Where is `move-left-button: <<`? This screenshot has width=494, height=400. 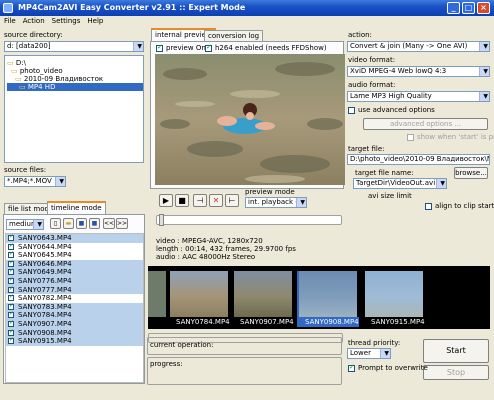
move-left-button: << is located at coordinates (109, 223).